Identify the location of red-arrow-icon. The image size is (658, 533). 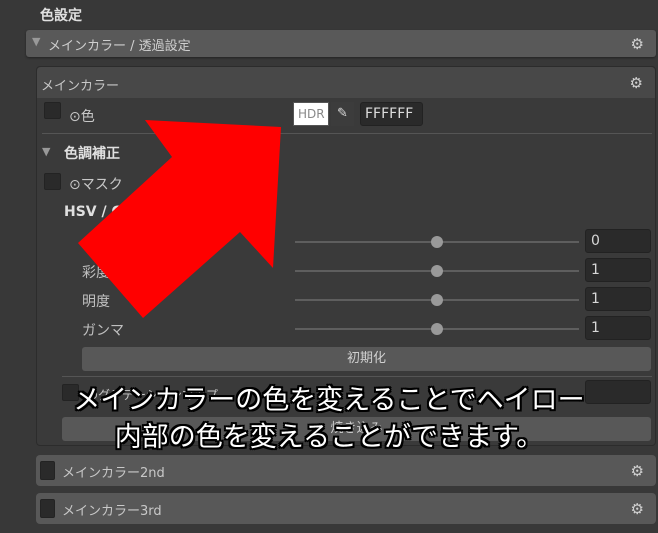
(179, 219).